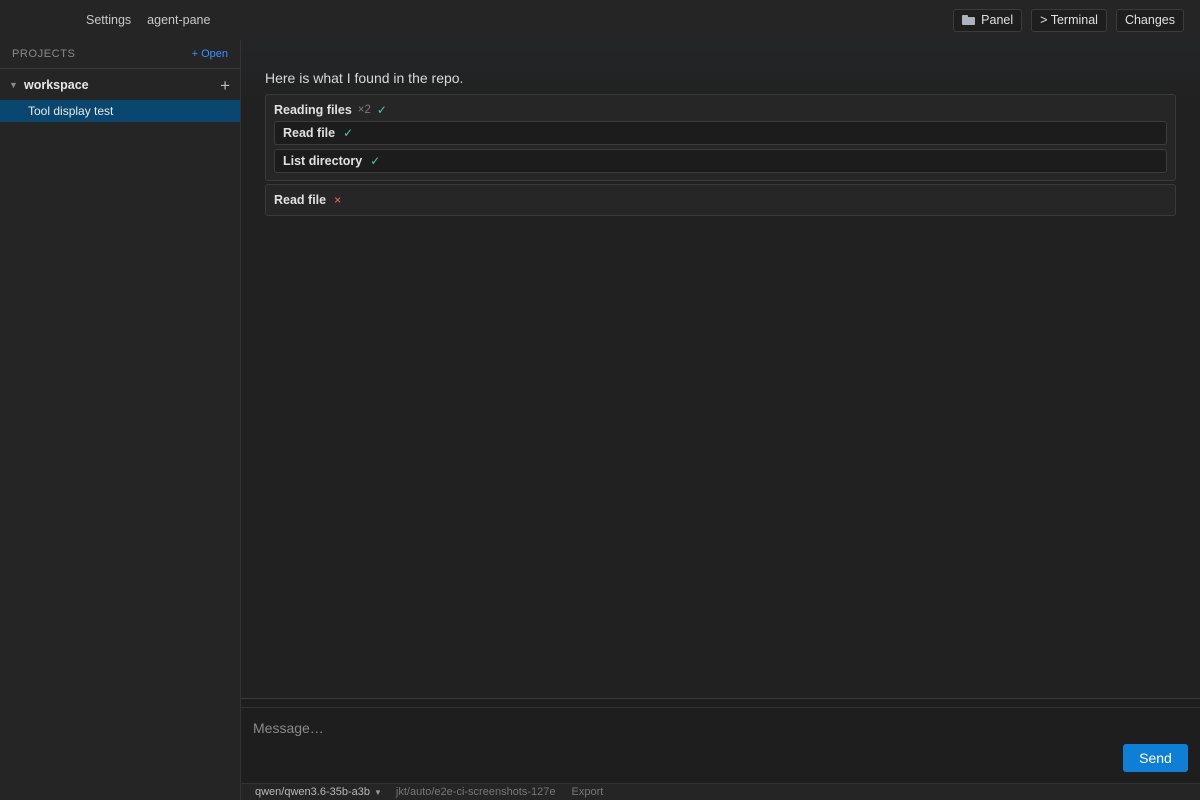 Image resolution: width=1200 pixels, height=800 pixels. What do you see at coordinates (120, 111) in the screenshot?
I see `session-item-tool-display-test: Tool display test` at bounding box center [120, 111].